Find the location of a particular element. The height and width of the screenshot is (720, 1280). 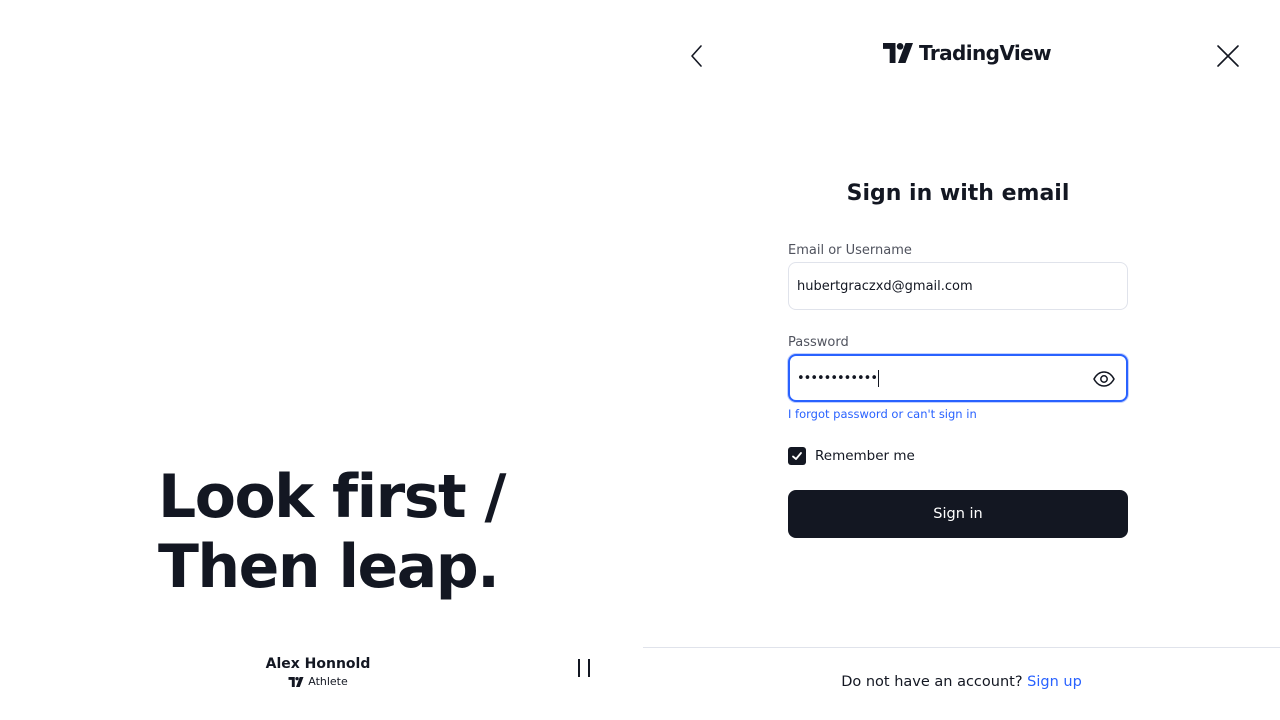

close-icon is located at coordinates (1228, 56).